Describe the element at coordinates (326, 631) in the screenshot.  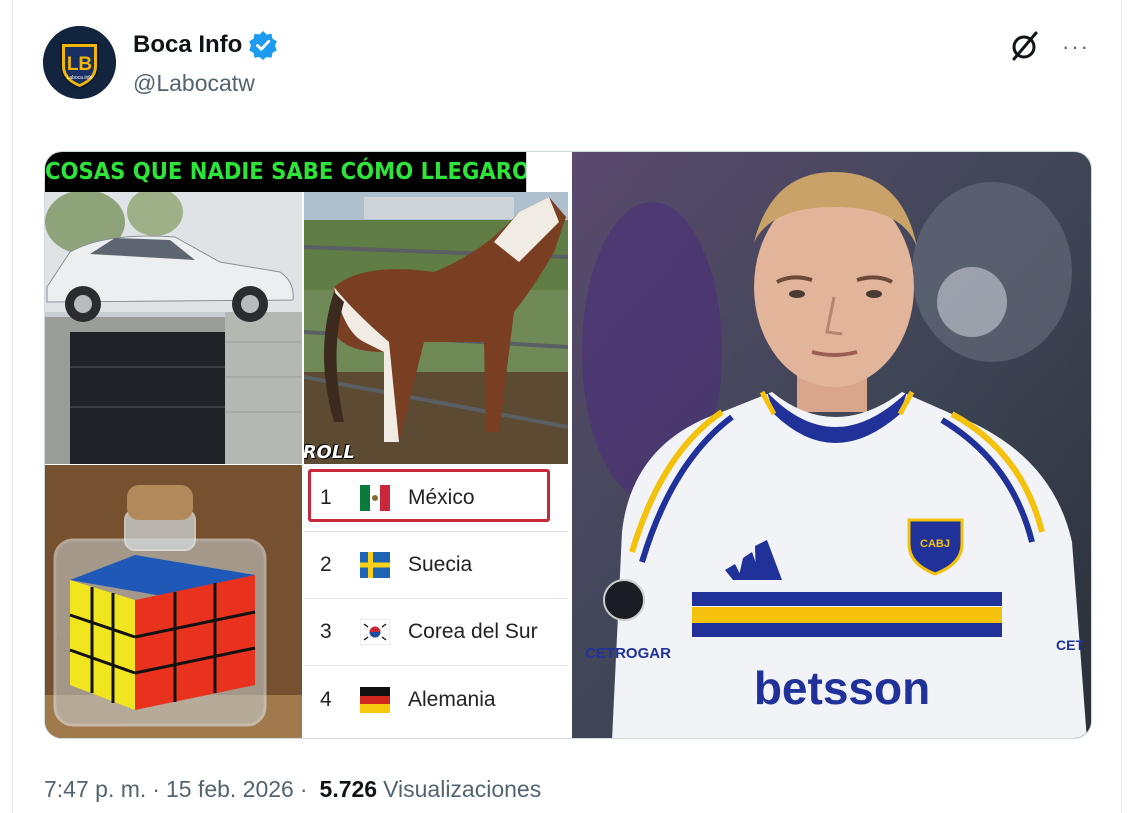
I see `rank-number: 3` at that location.